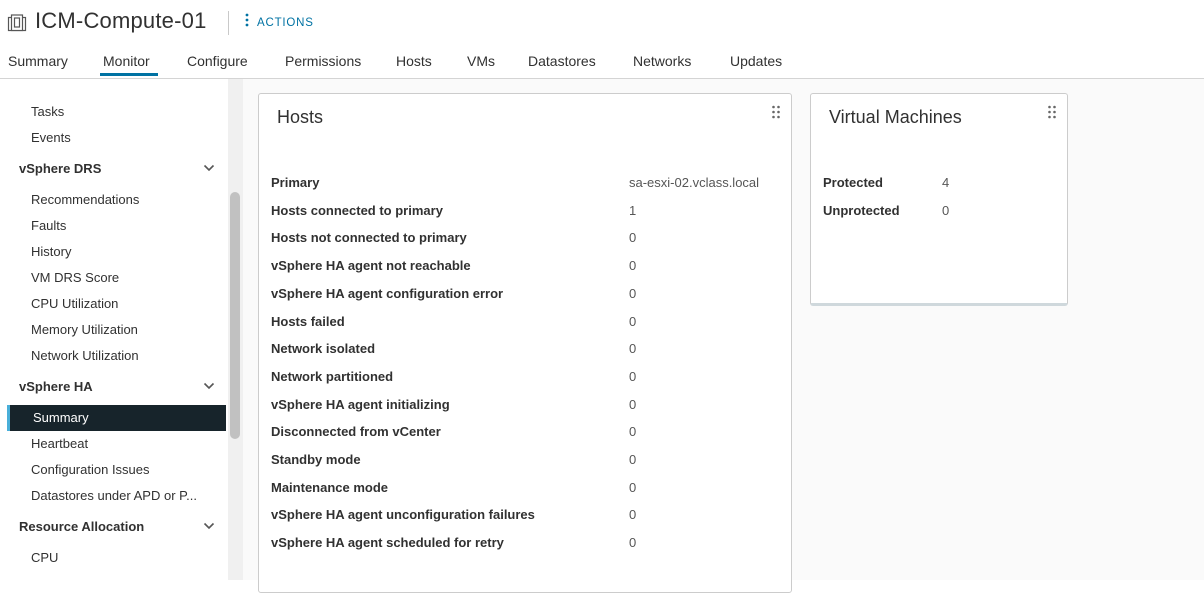 The image size is (1204, 593). I want to click on tab-configure: Configure, so click(217, 61).